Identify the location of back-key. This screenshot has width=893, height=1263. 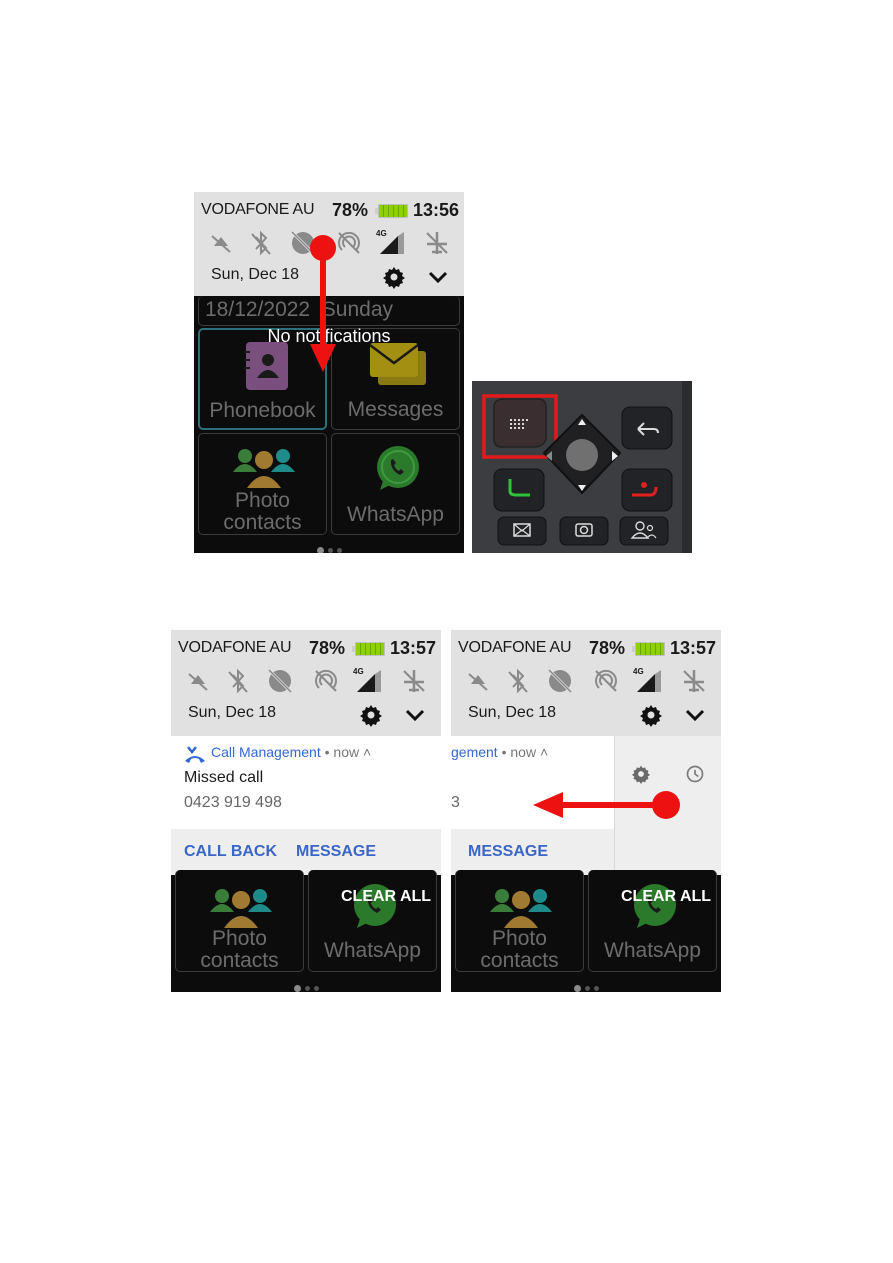
(647, 428).